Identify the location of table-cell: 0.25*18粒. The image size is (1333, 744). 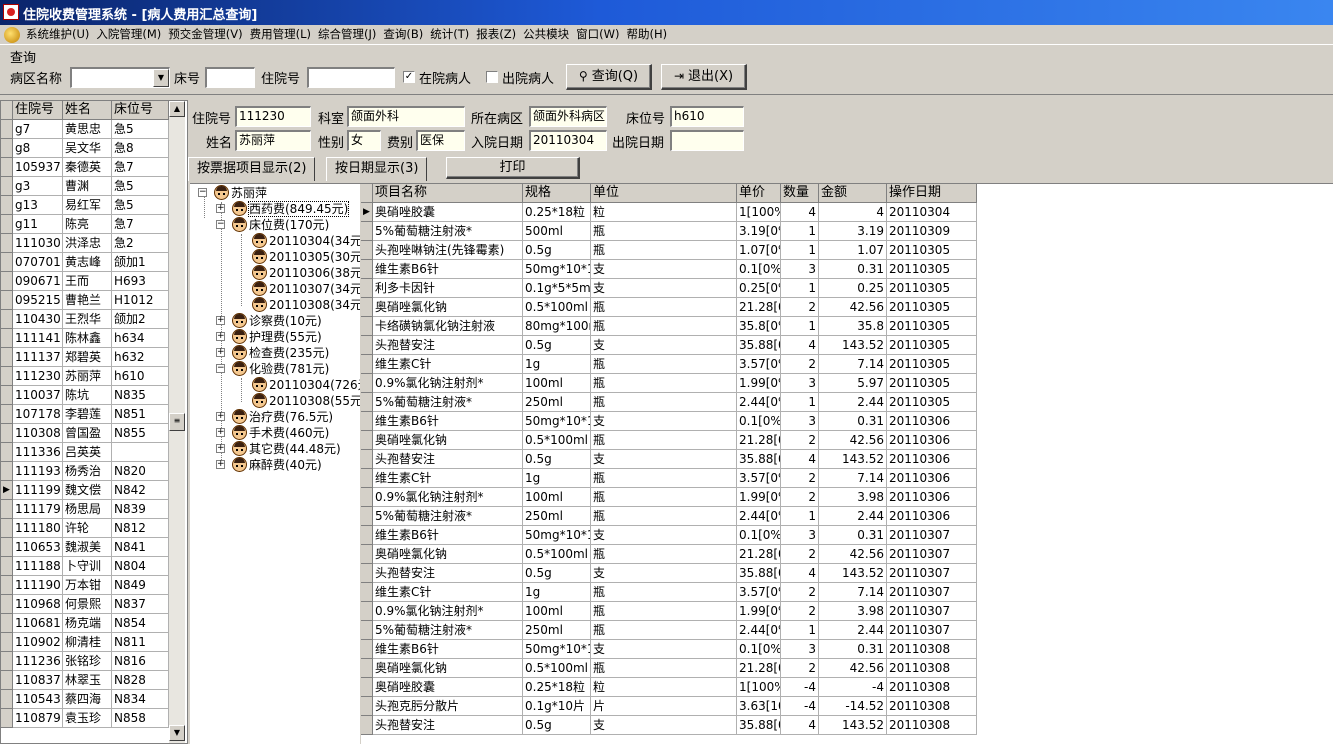
(557, 212).